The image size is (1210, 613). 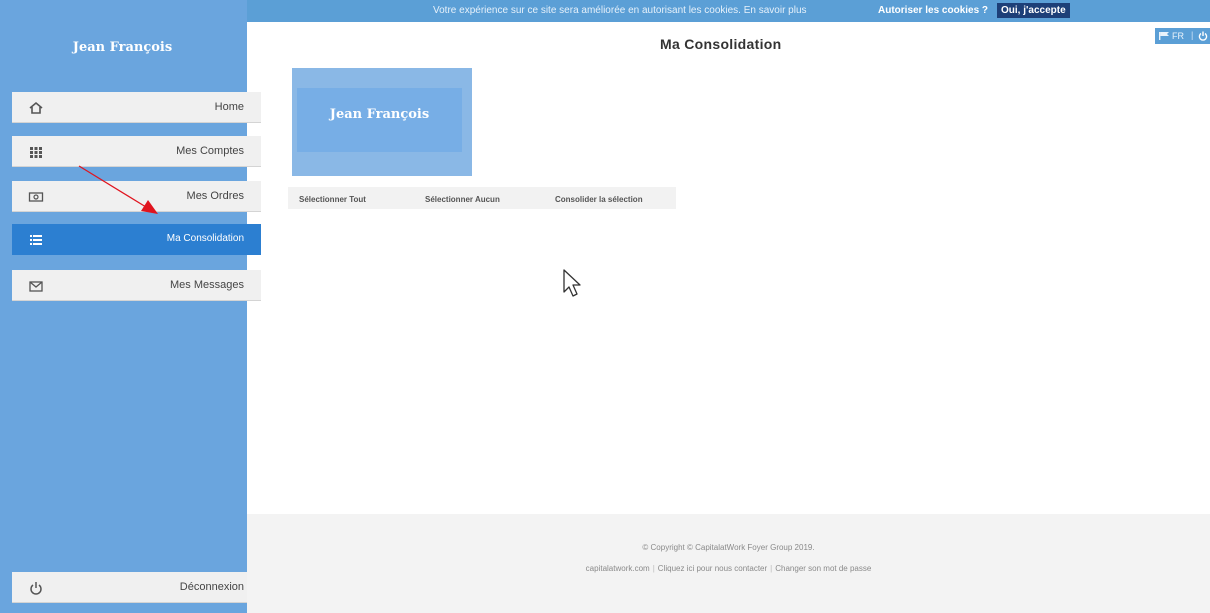 What do you see at coordinates (599, 199) in the screenshot?
I see `consolidate-selection-button: Consolider la sélection` at bounding box center [599, 199].